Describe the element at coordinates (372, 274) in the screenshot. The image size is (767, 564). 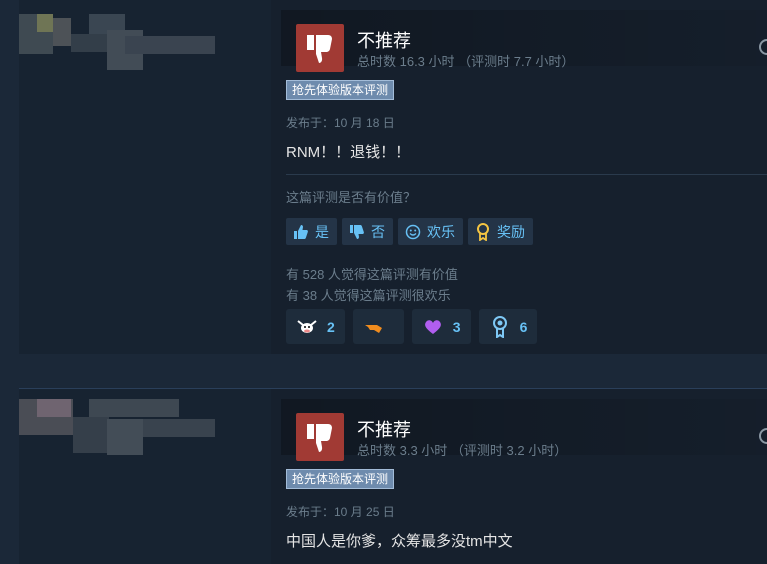
I see `helpful-count-text: 有 528 人觉得这篇评测有价值` at that location.